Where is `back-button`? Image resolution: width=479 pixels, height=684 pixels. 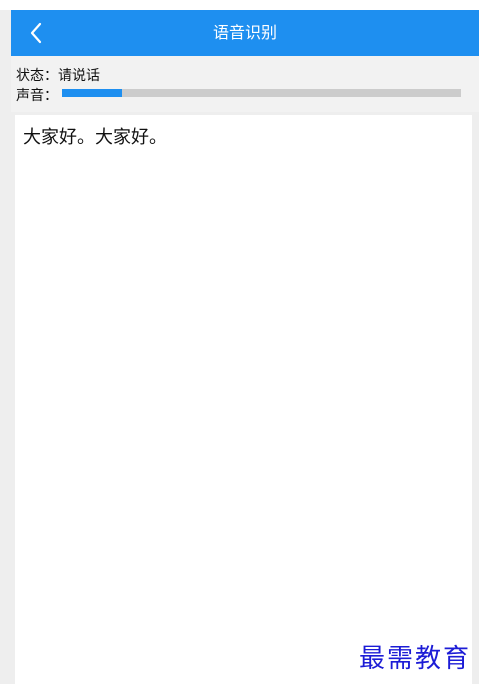
back-button is located at coordinates (37, 33).